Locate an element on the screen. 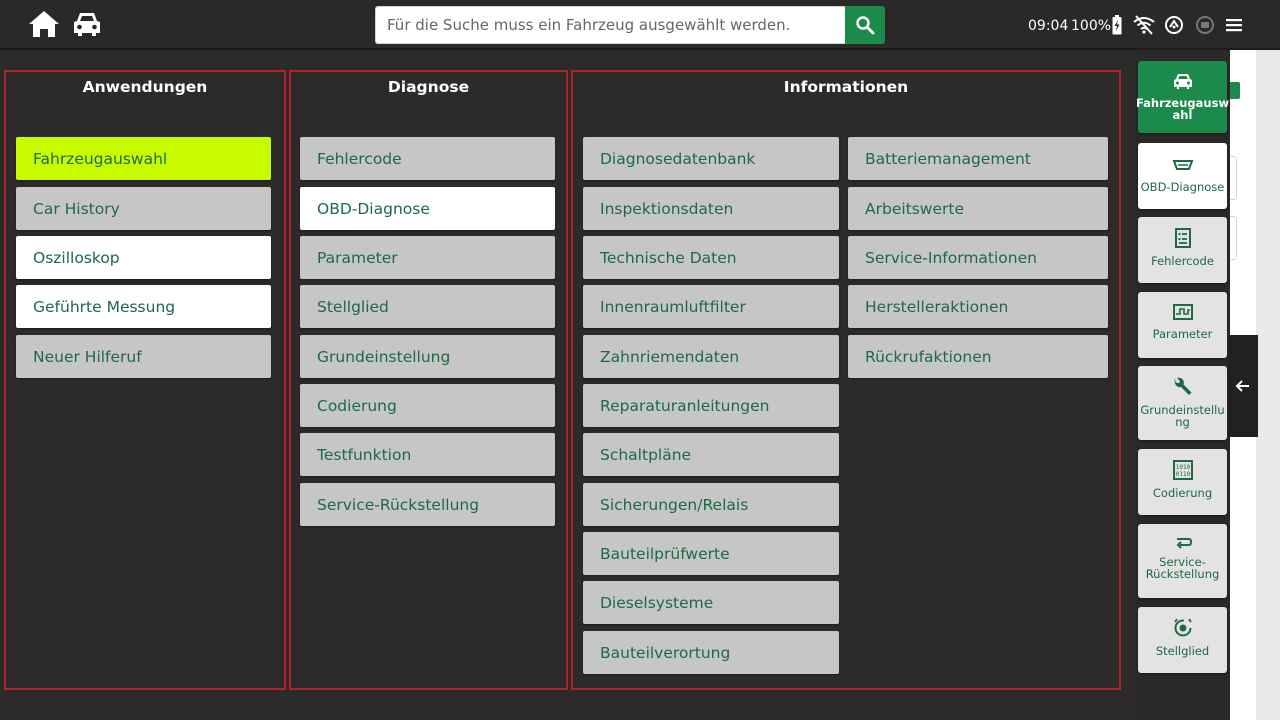 This screenshot has height=720, width=1280. tile-fahrzeugauswahl: Fahrzeugauswahl is located at coordinates (143, 158).